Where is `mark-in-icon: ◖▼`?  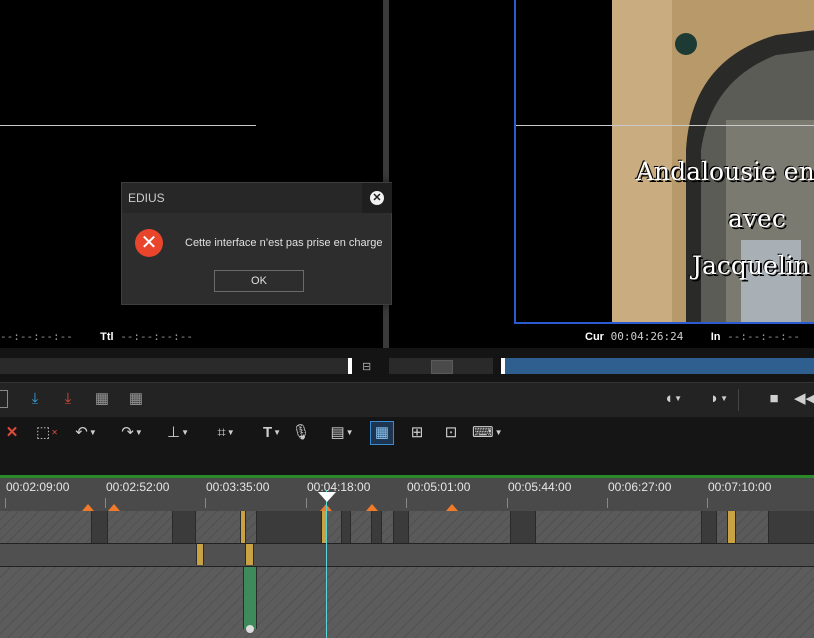
mark-in-icon: ◖▼ is located at coordinates (673, 399).